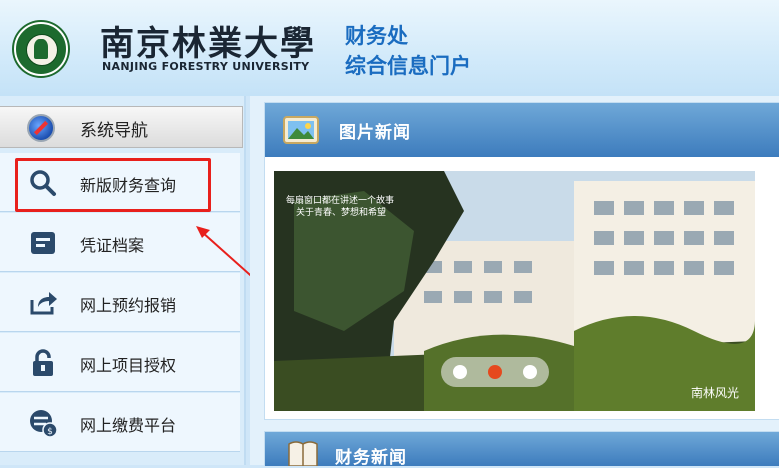 This screenshot has width=779, height=468. What do you see at coordinates (301, 130) in the screenshot?
I see `picture-icon` at bounding box center [301, 130].